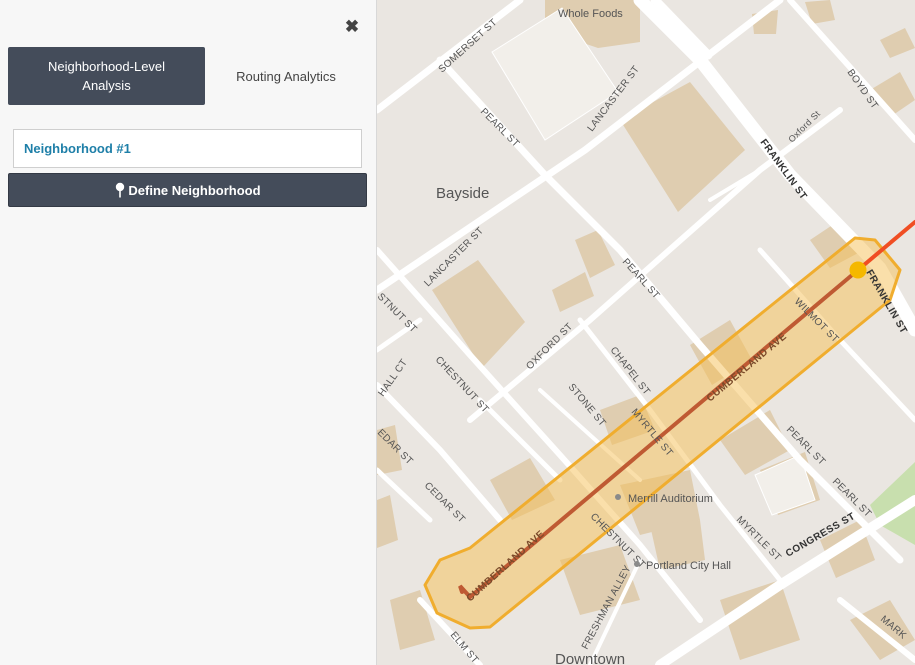  I want to click on neighborhood-name: Neighborhood #1, so click(77, 148).